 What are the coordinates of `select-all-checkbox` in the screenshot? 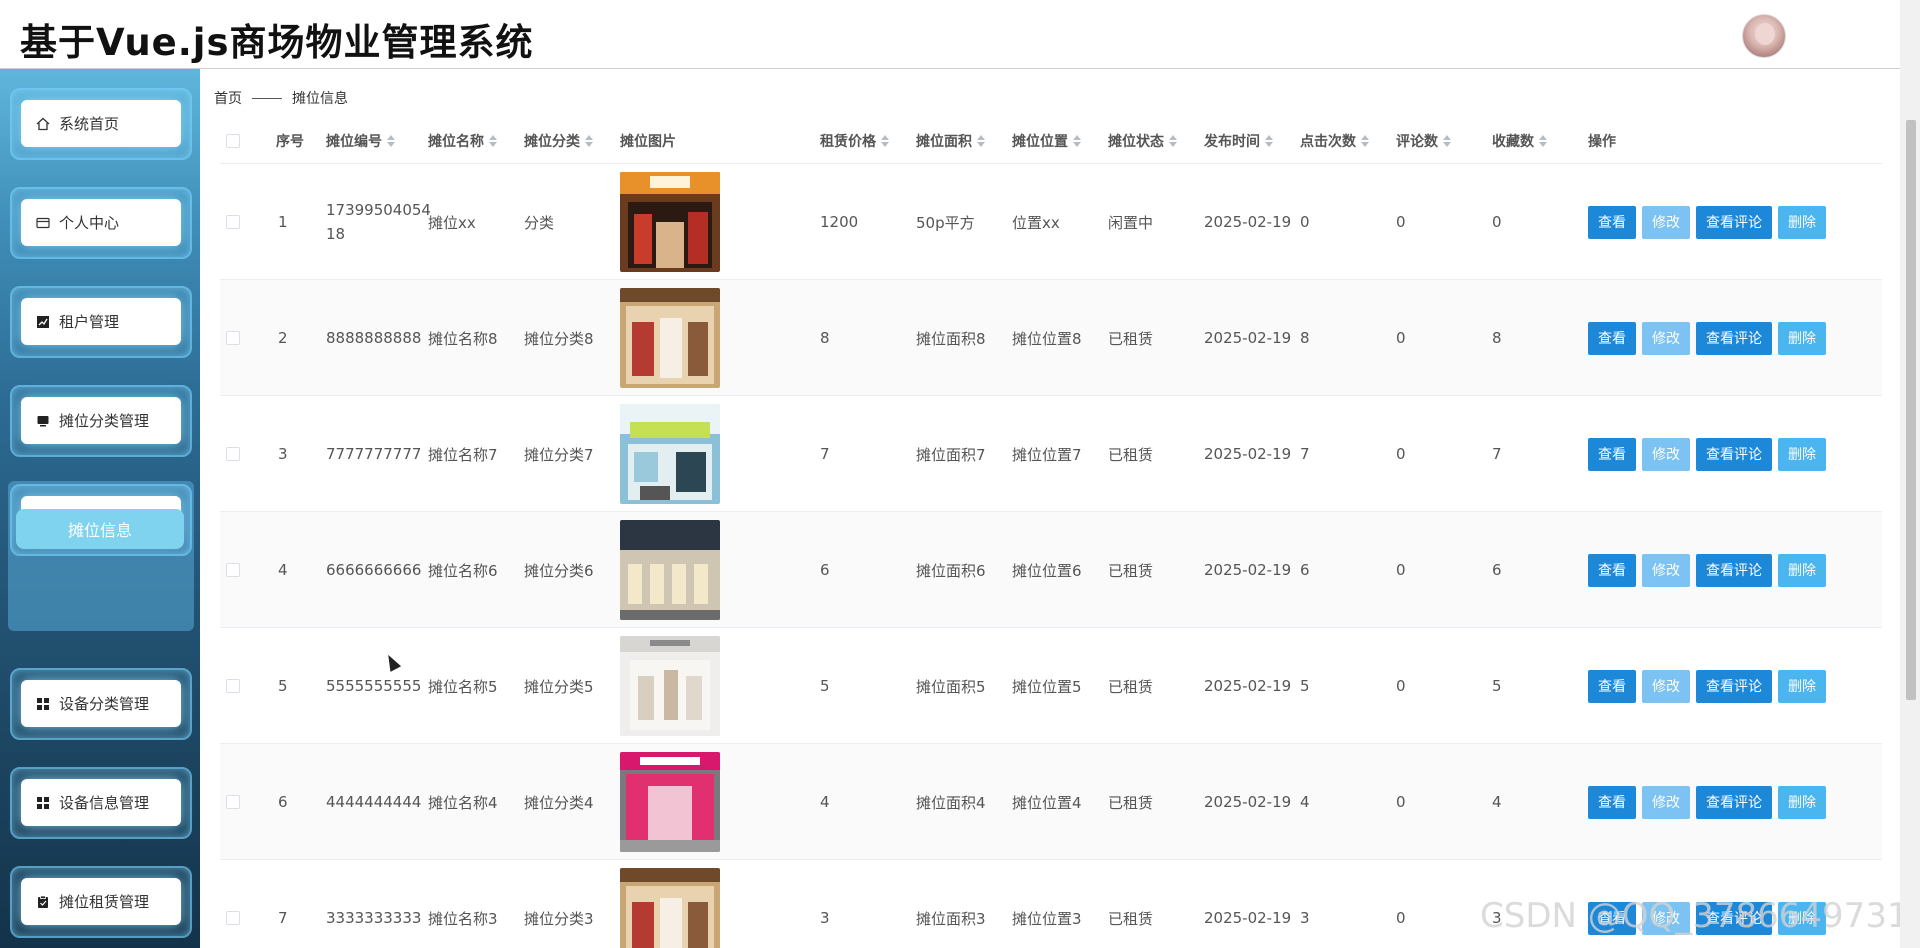 It's located at (233, 141).